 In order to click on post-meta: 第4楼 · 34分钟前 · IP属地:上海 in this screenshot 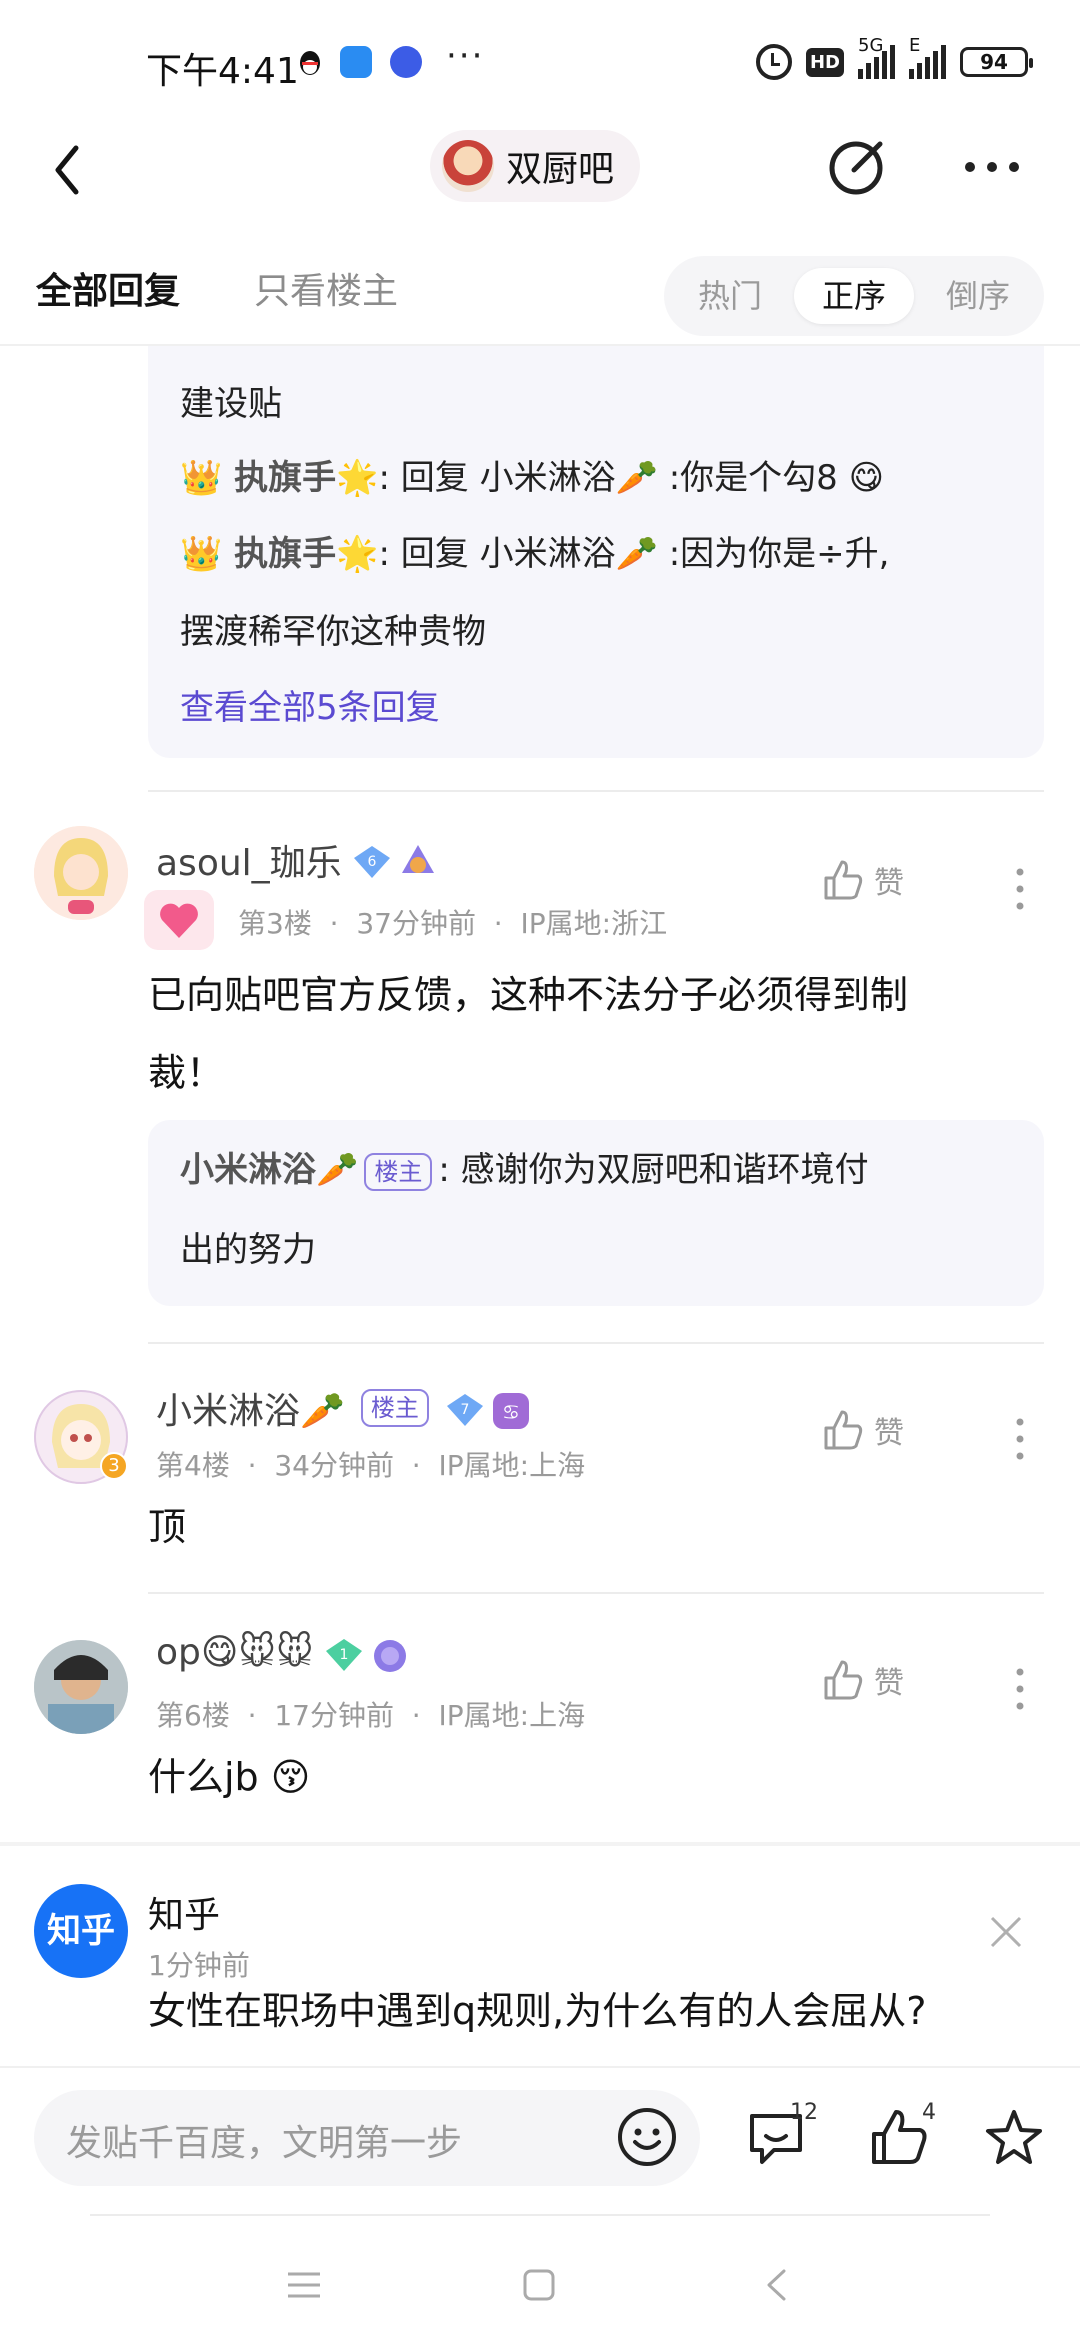, I will do `click(371, 1465)`.